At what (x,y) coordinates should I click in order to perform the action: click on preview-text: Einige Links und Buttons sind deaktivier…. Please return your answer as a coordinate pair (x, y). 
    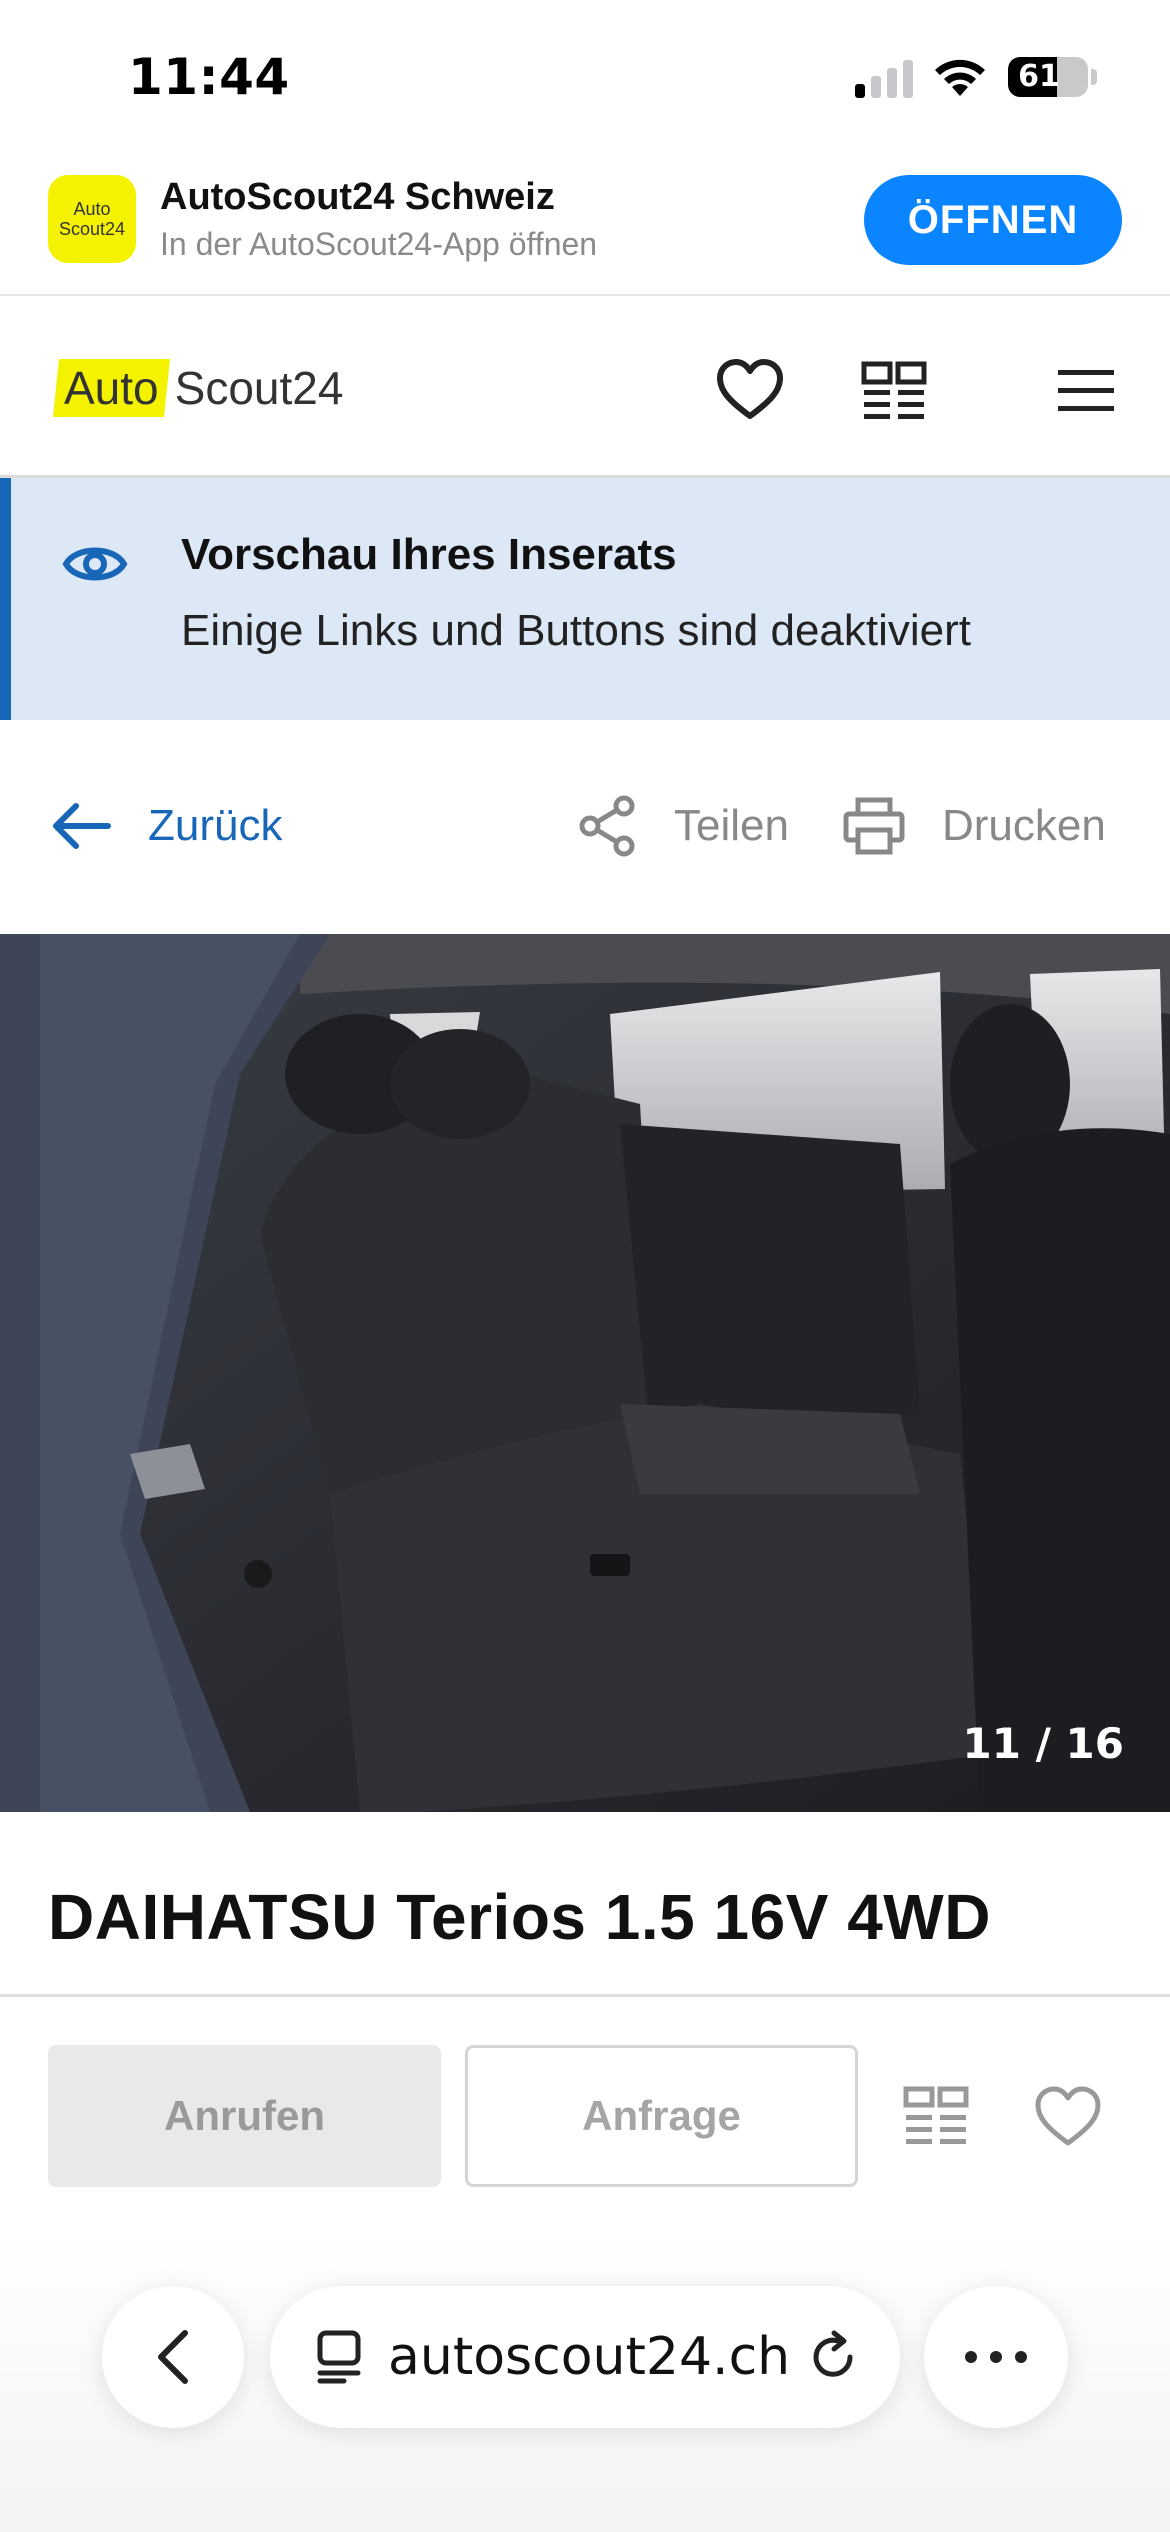
    Looking at the image, I should click on (576, 630).